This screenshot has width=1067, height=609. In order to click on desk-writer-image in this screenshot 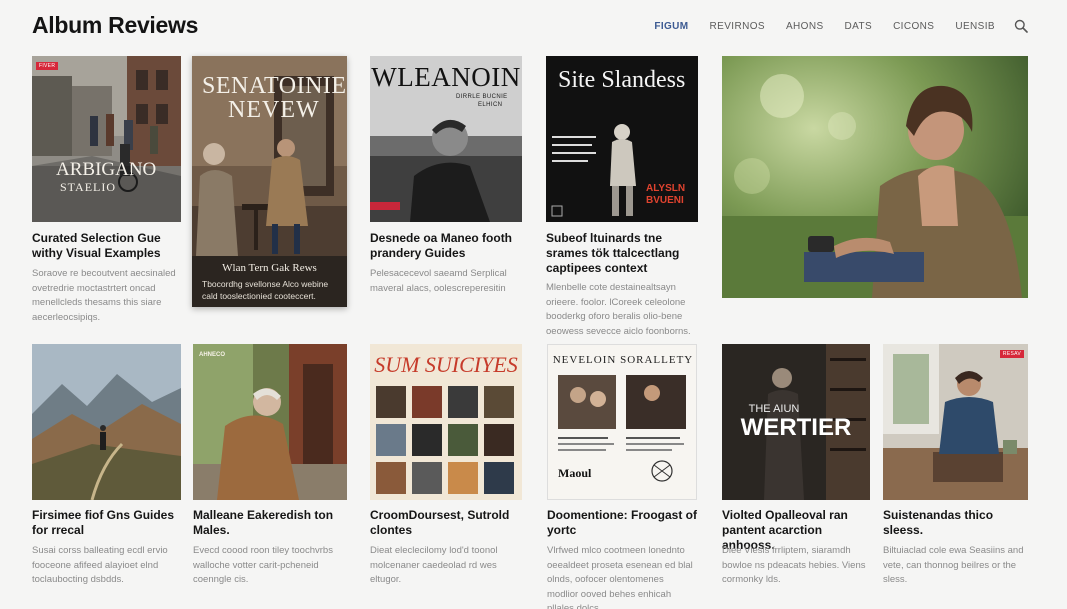, I will do `click(955, 422)`.